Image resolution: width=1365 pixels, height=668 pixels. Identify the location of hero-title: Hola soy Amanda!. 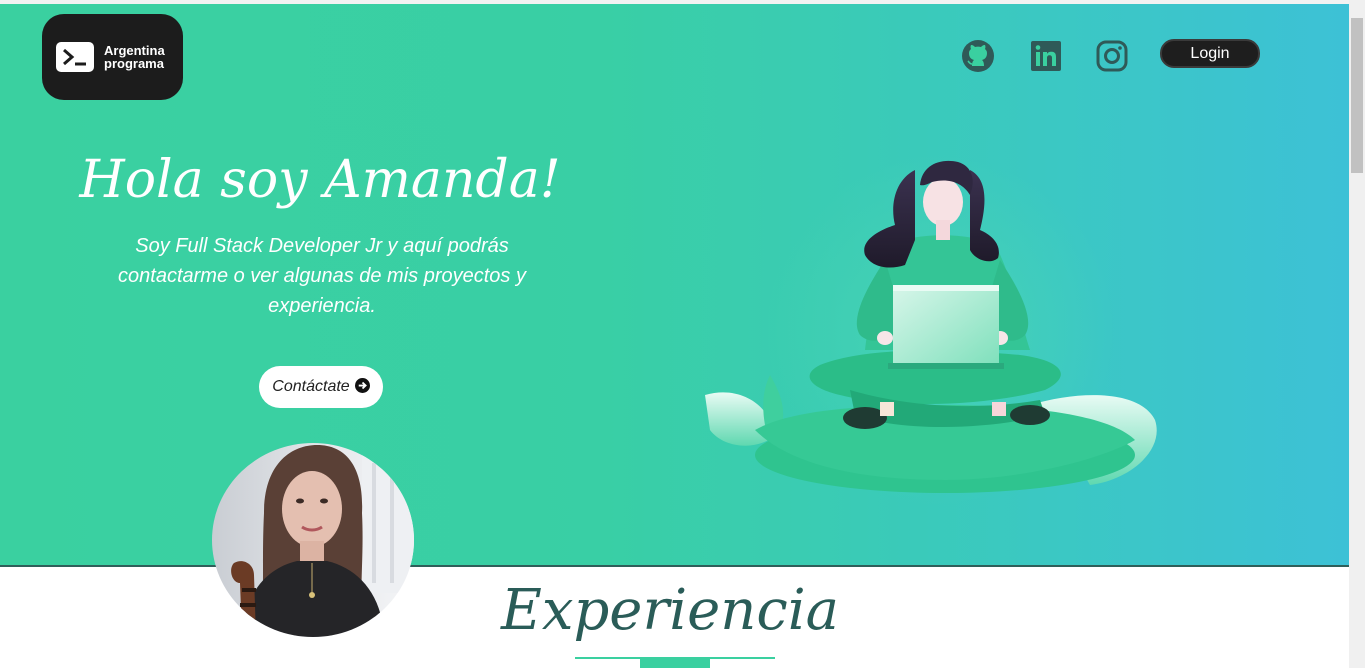
(320, 180).